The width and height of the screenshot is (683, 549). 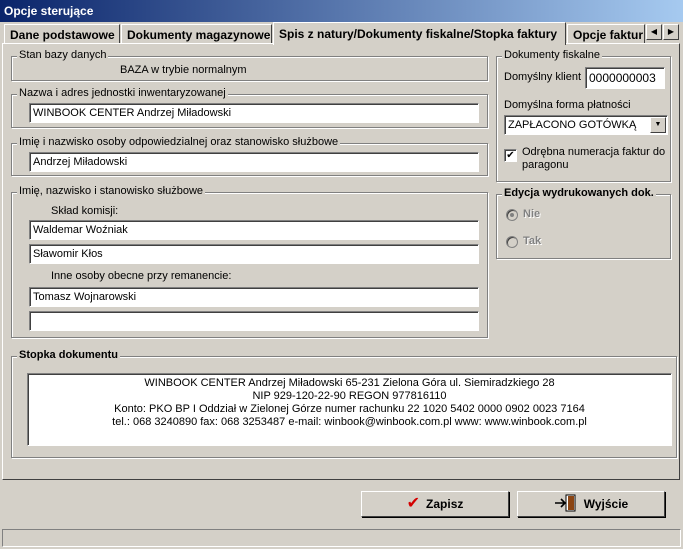 What do you see at coordinates (254, 321) in the screenshot?
I see `commission-other-2-input` at bounding box center [254, 321].